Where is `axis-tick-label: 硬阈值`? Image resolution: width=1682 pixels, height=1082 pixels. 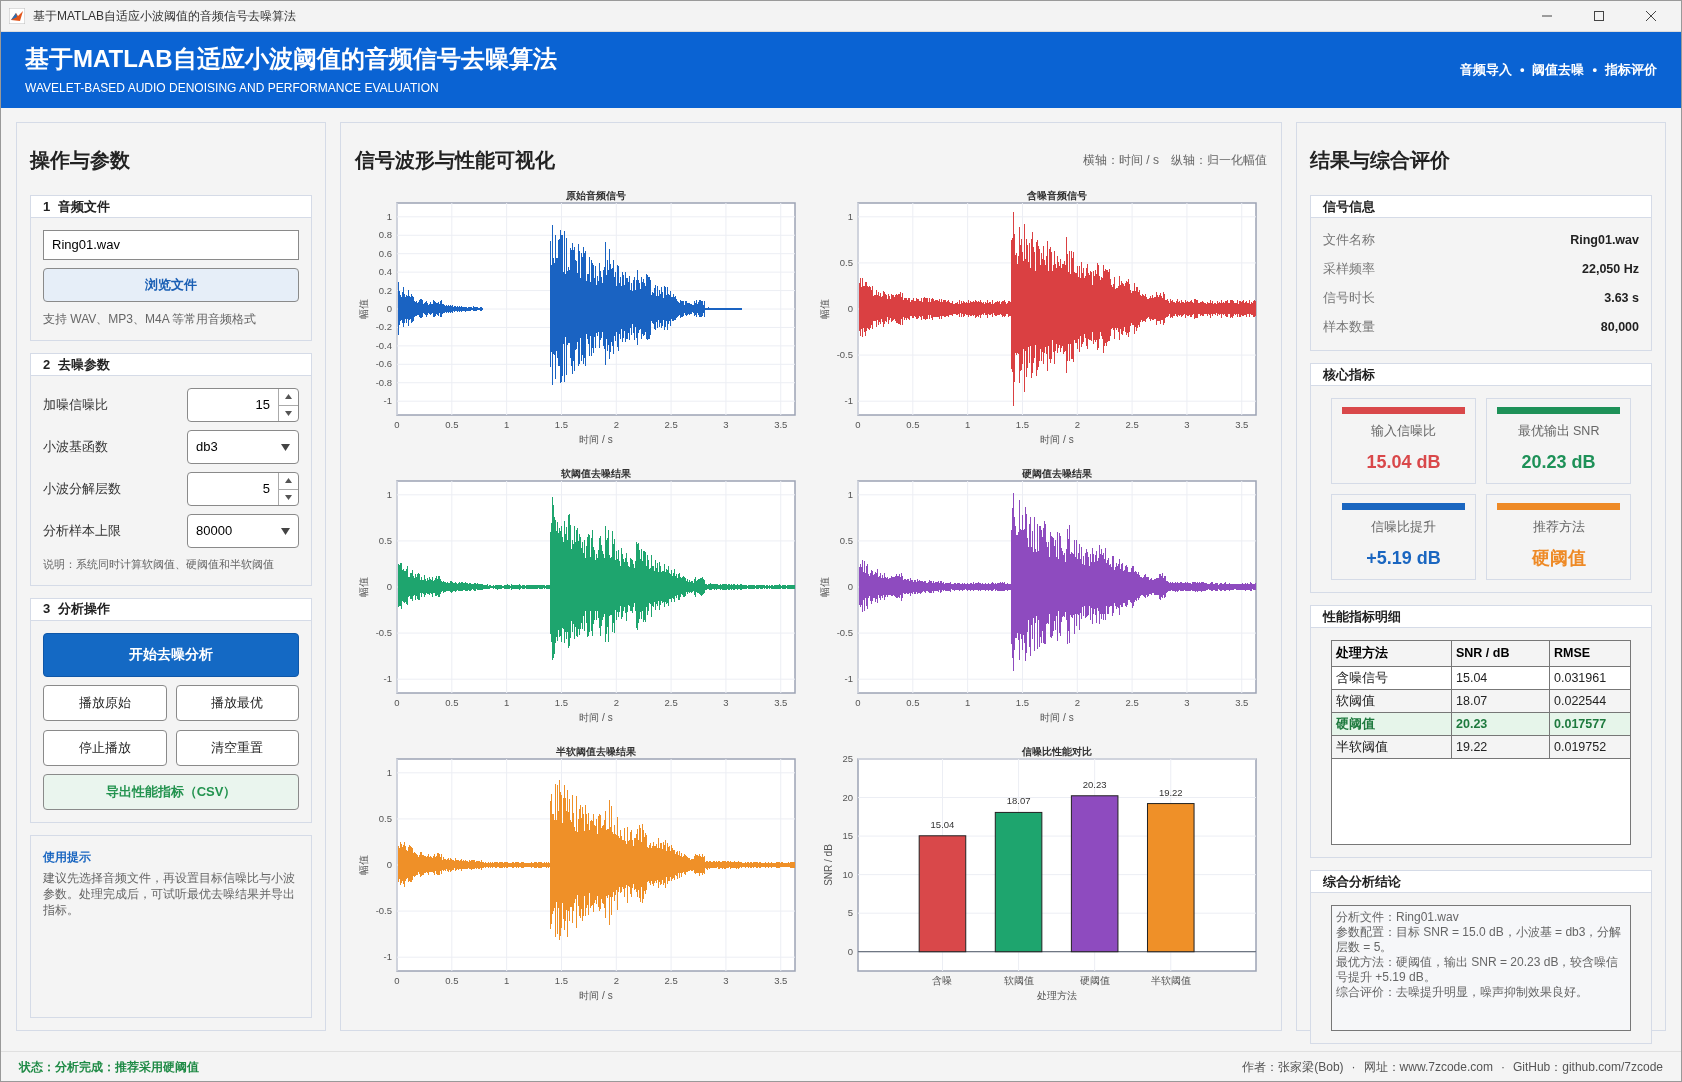
axis-tick-label: 硬阈值 is located at coordinates (1094, 980).